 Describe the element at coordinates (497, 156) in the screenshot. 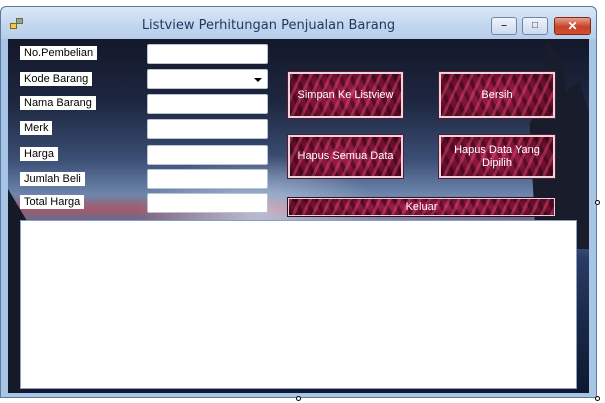

I see `hapus-data-dipilih-button: Hapus Data Yang Dipilih` at that location.